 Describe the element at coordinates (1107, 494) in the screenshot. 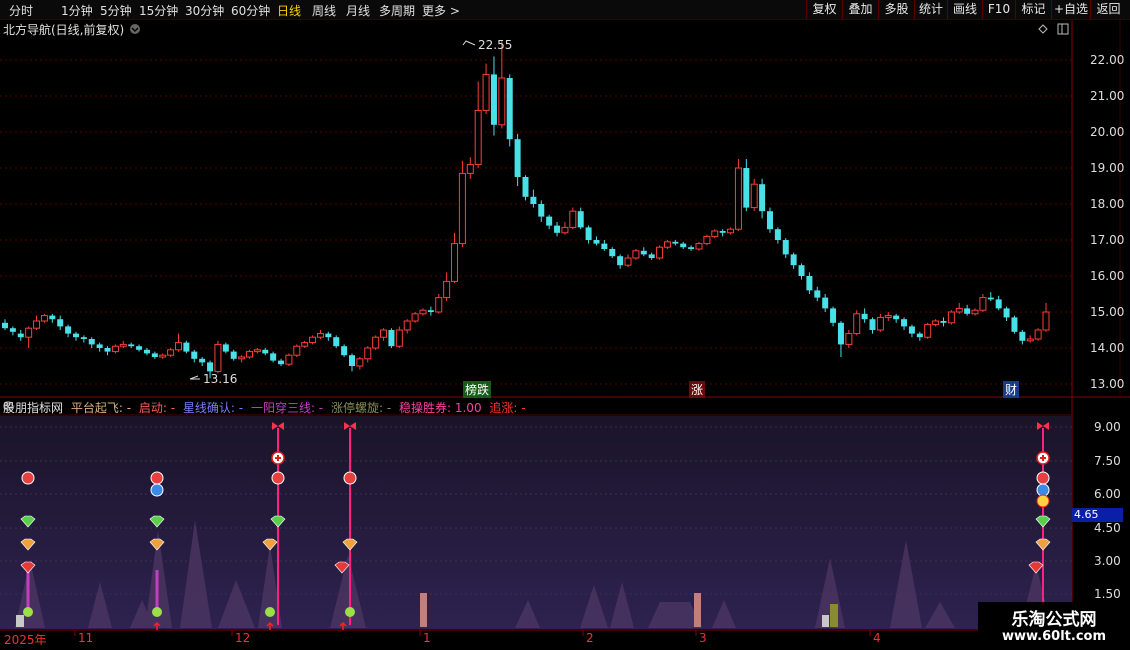

I see `ind-ytick: 6.00` at that location.